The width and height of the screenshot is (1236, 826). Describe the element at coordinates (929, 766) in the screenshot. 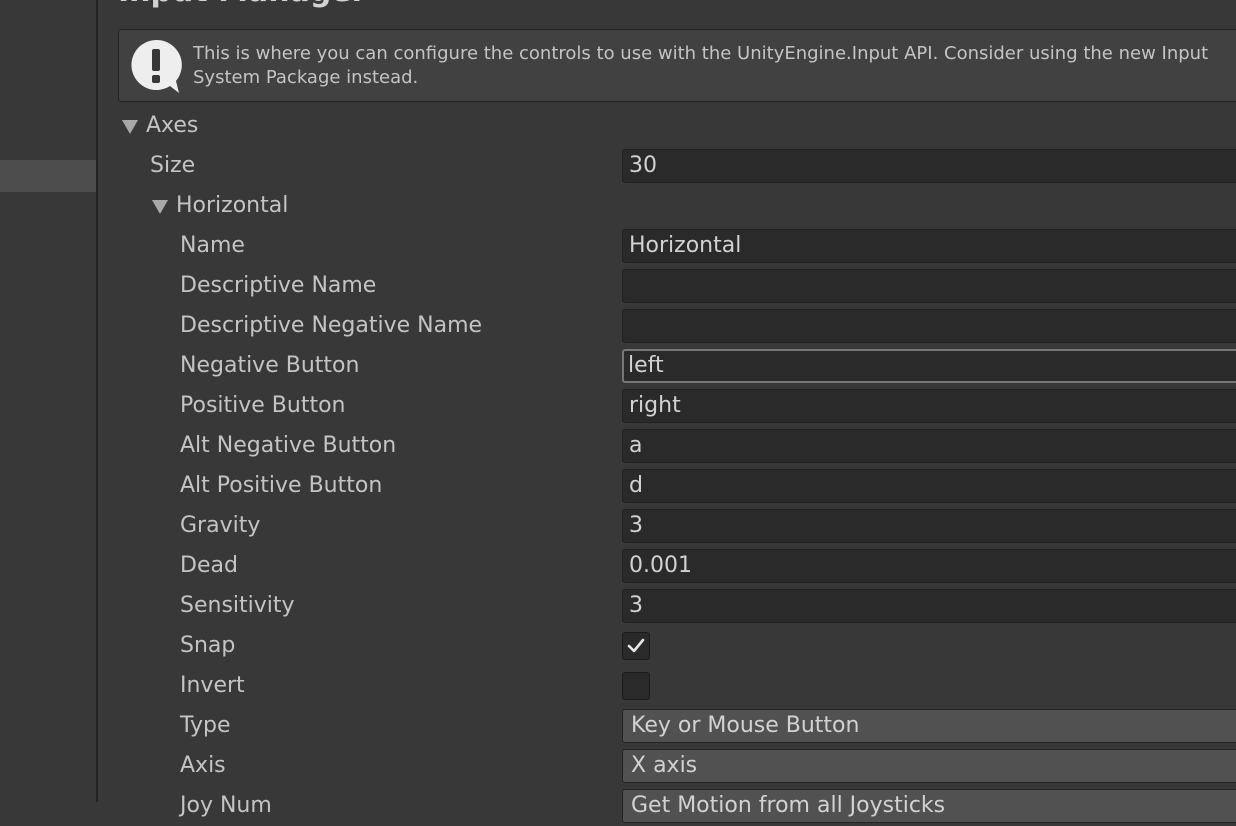

I see `axis-dropdown: X axis` at that location.